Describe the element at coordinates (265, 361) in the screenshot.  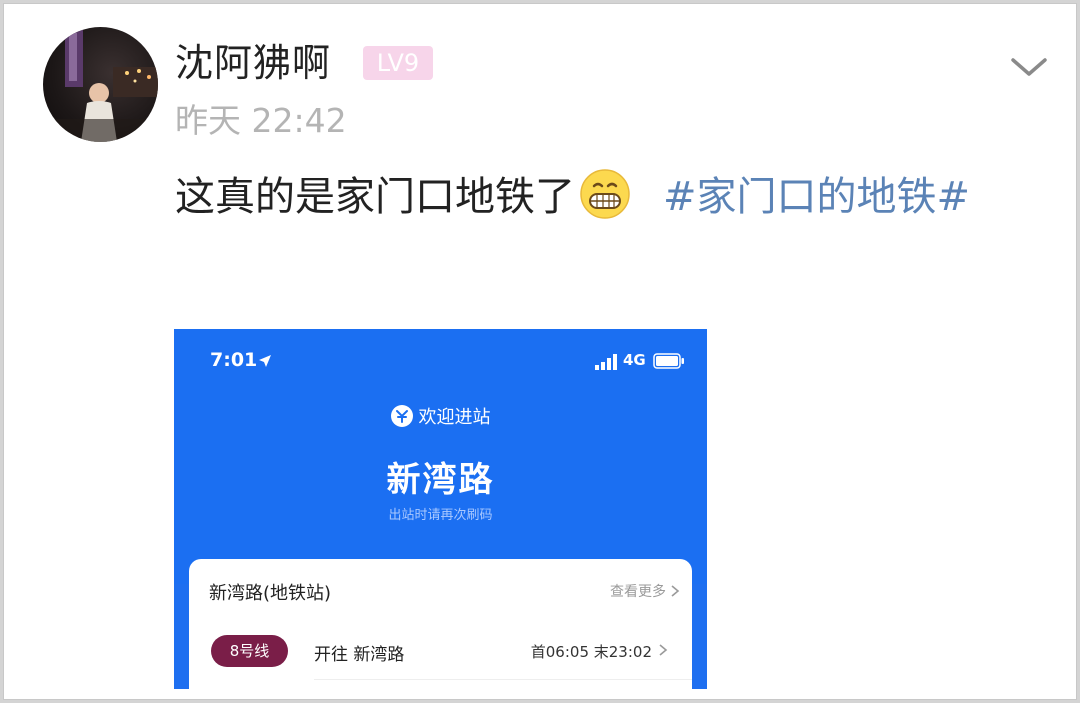
I see `location-arrow-icon` at that location.